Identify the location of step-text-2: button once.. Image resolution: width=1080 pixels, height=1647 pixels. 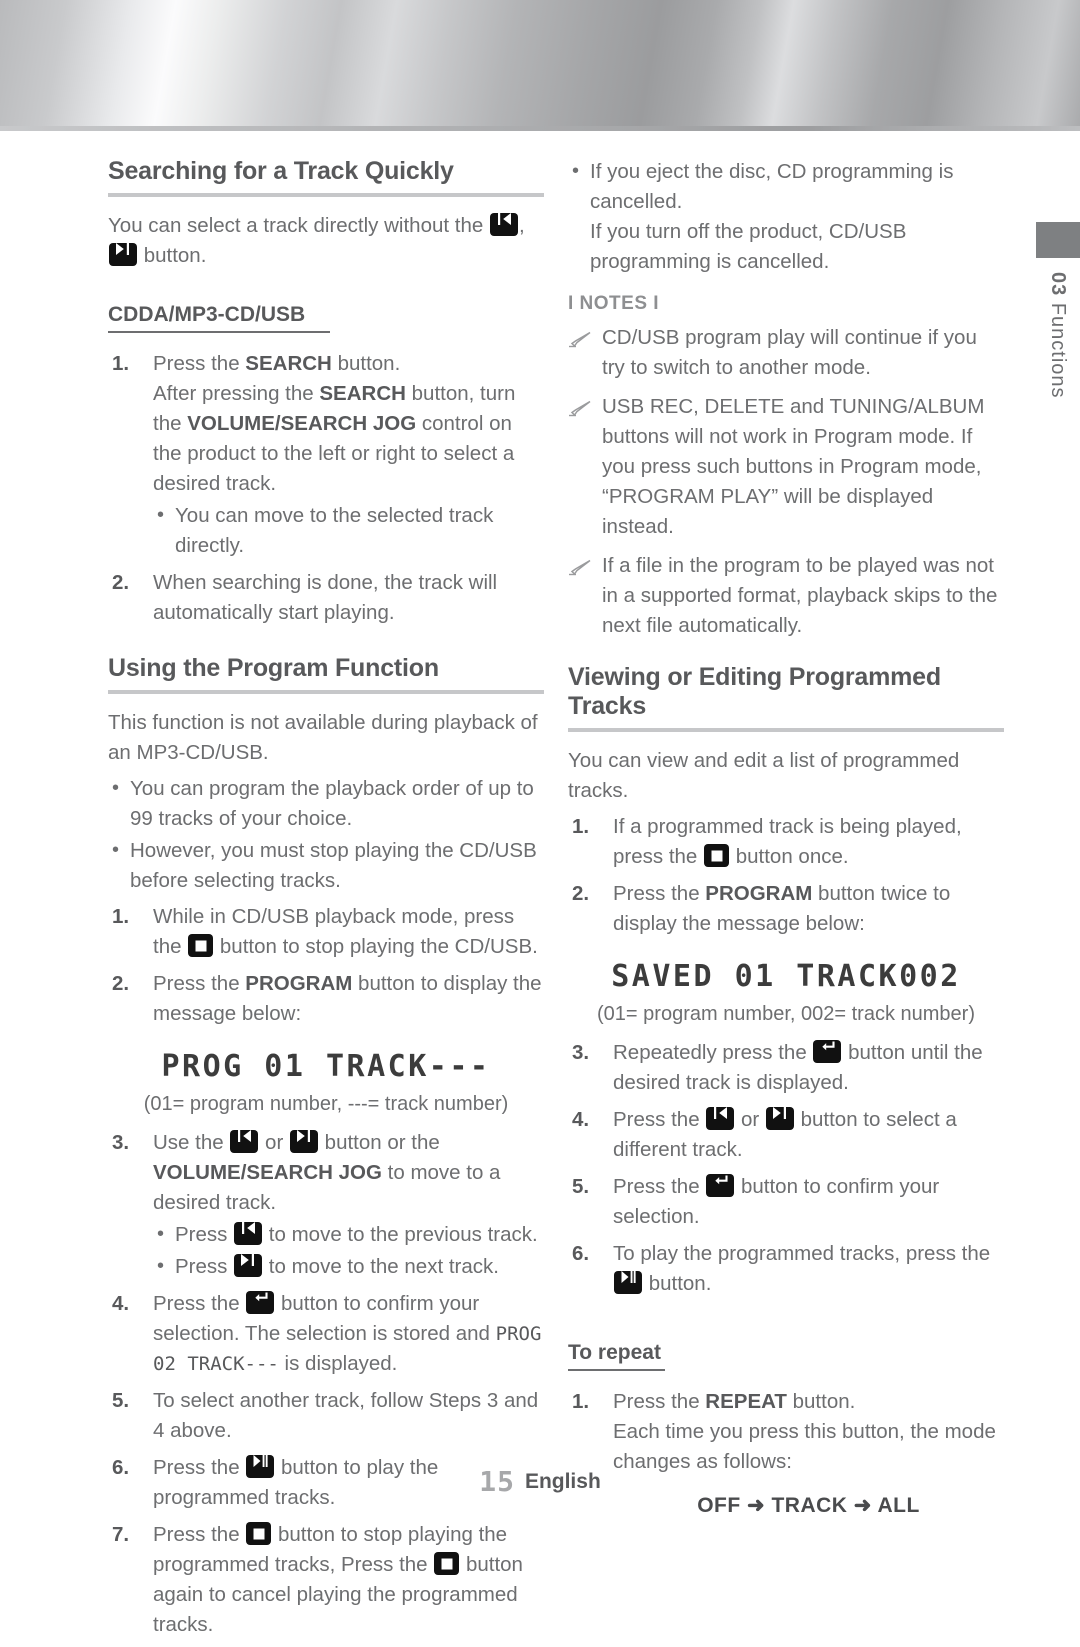
(789, 856).